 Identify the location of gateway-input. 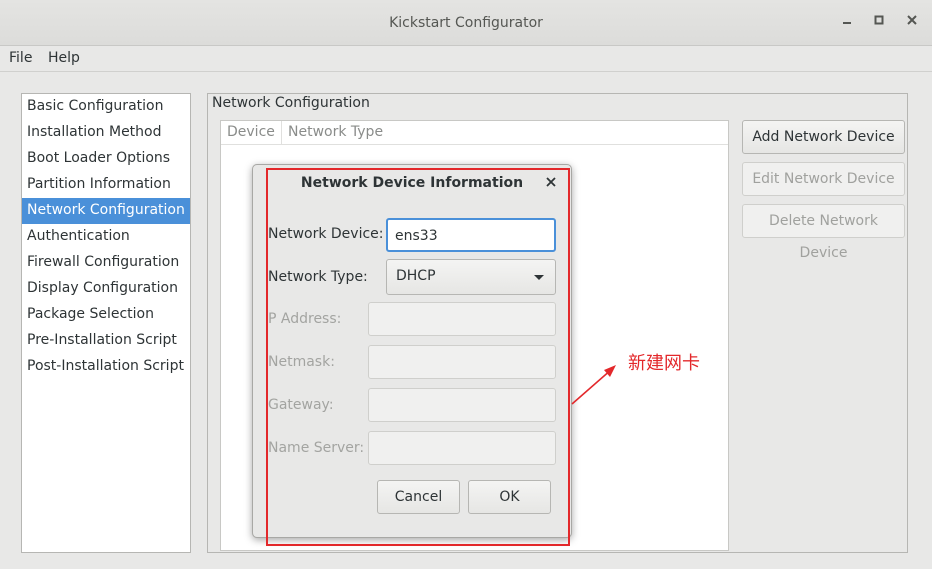
(462, 405).